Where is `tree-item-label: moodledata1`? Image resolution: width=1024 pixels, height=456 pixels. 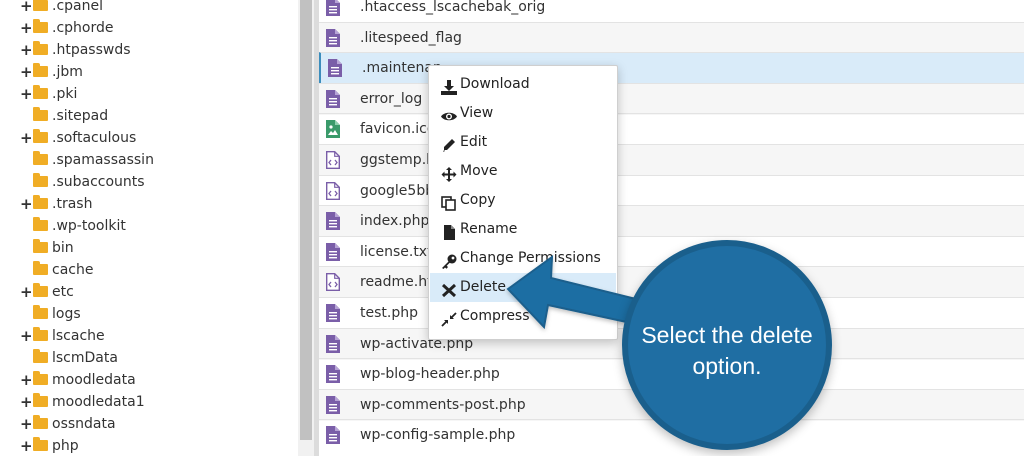 tree-item-label: moodledata1 is located at coordinates (98, 402).